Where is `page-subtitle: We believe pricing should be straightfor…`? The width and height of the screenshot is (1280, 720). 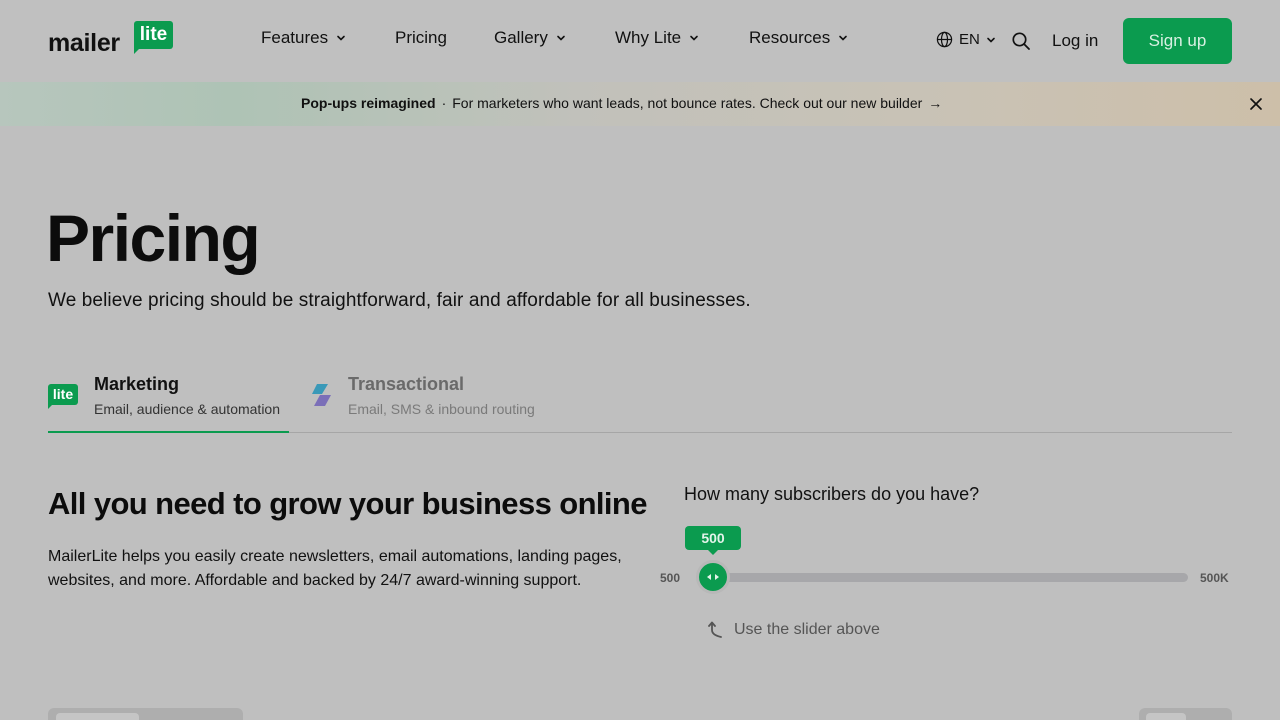
page-subtitle: We believe pricing should be straightfor… is located at coordinates (399, 300).